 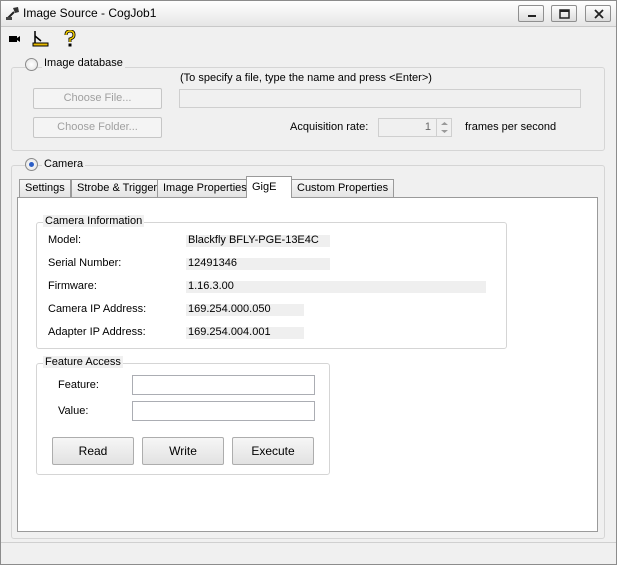 I want to click on tab-image-properties: Image Properties, so click(x=205, y=188).